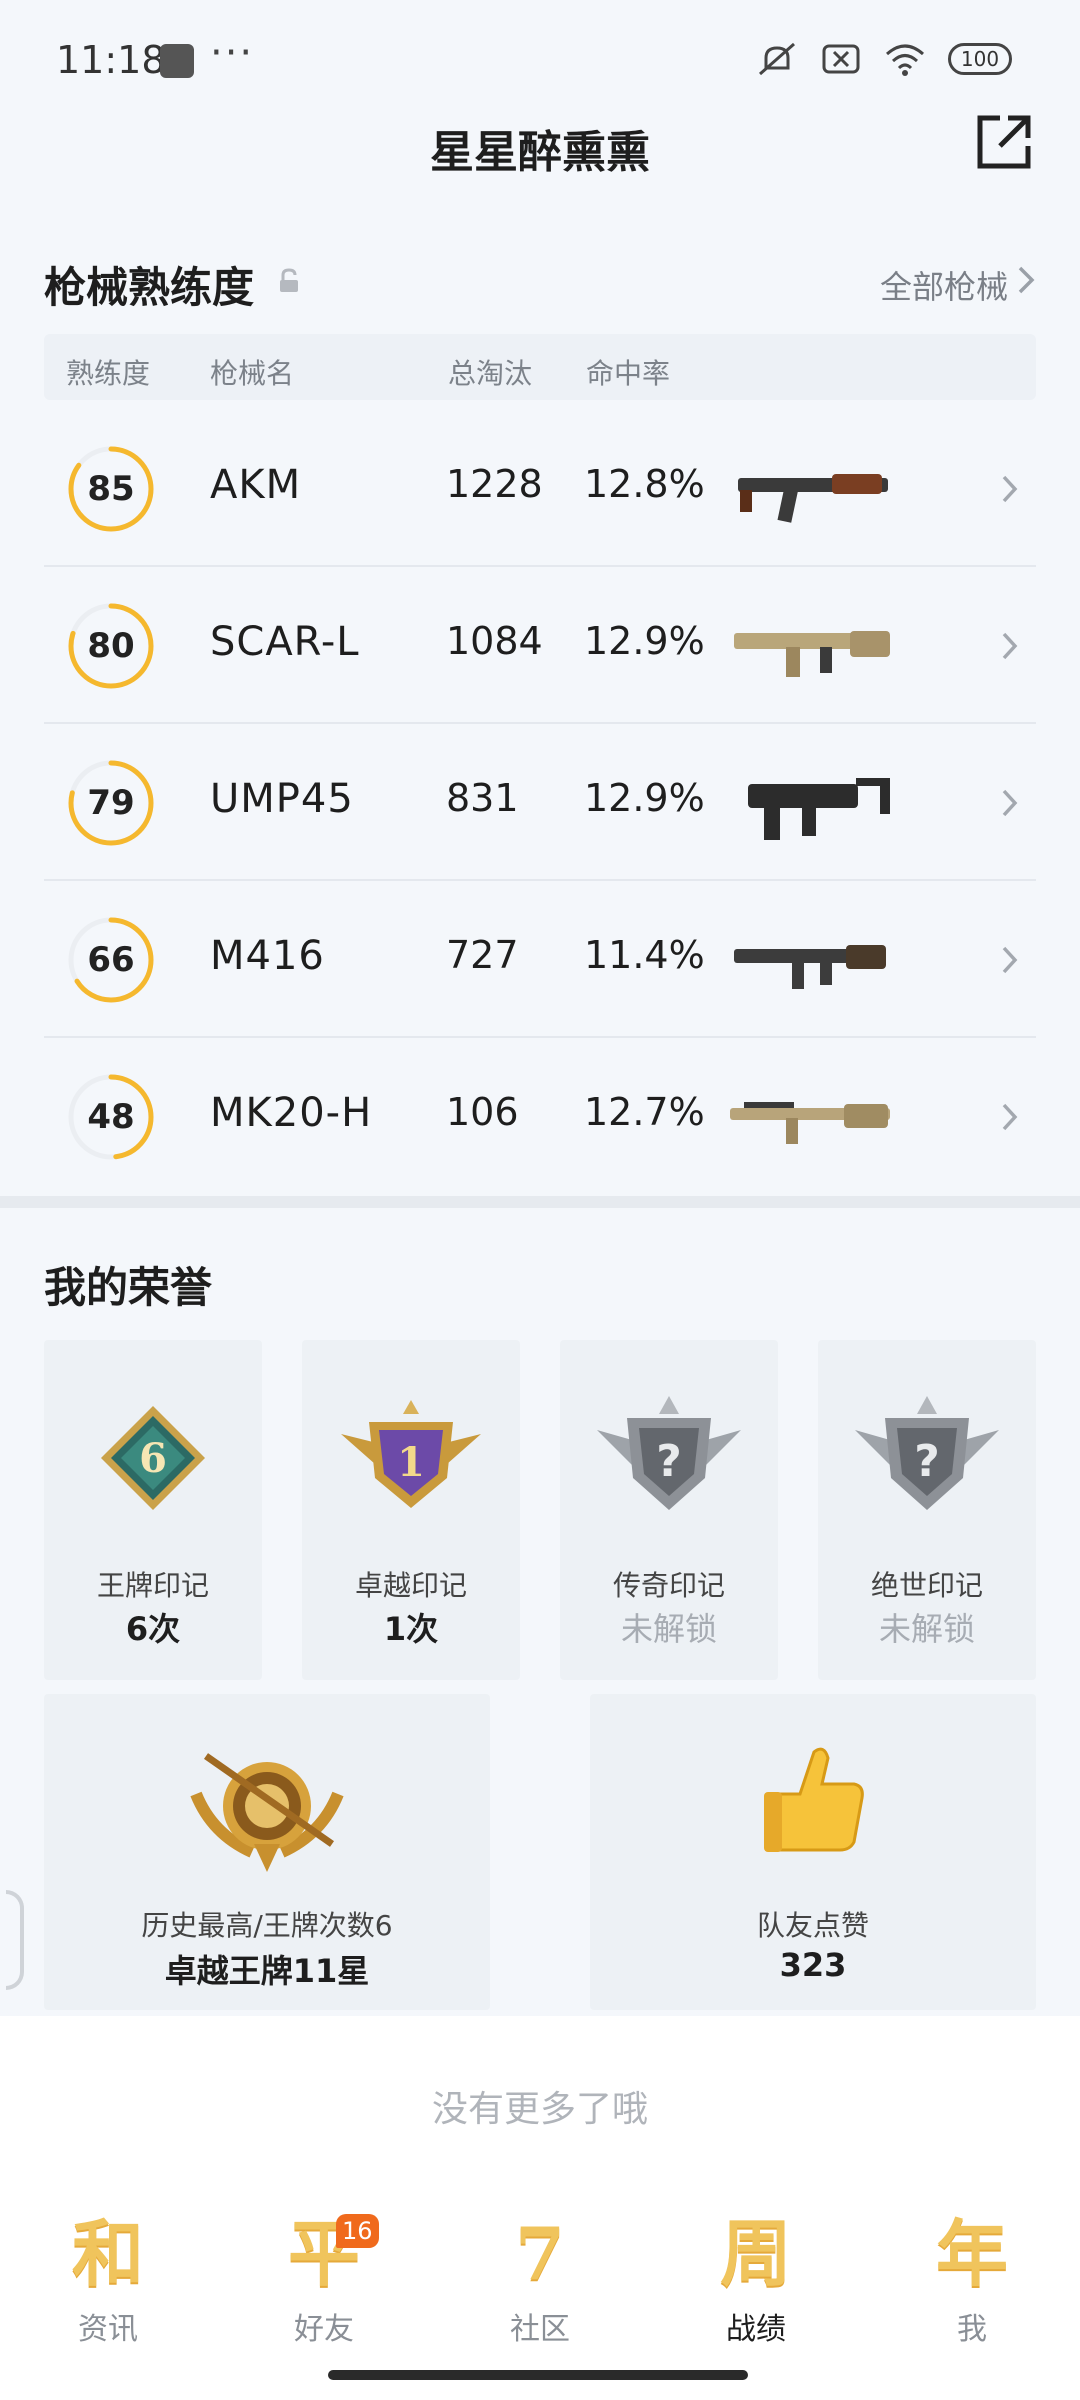  I want to click on section-divider, so click(540, 1202).